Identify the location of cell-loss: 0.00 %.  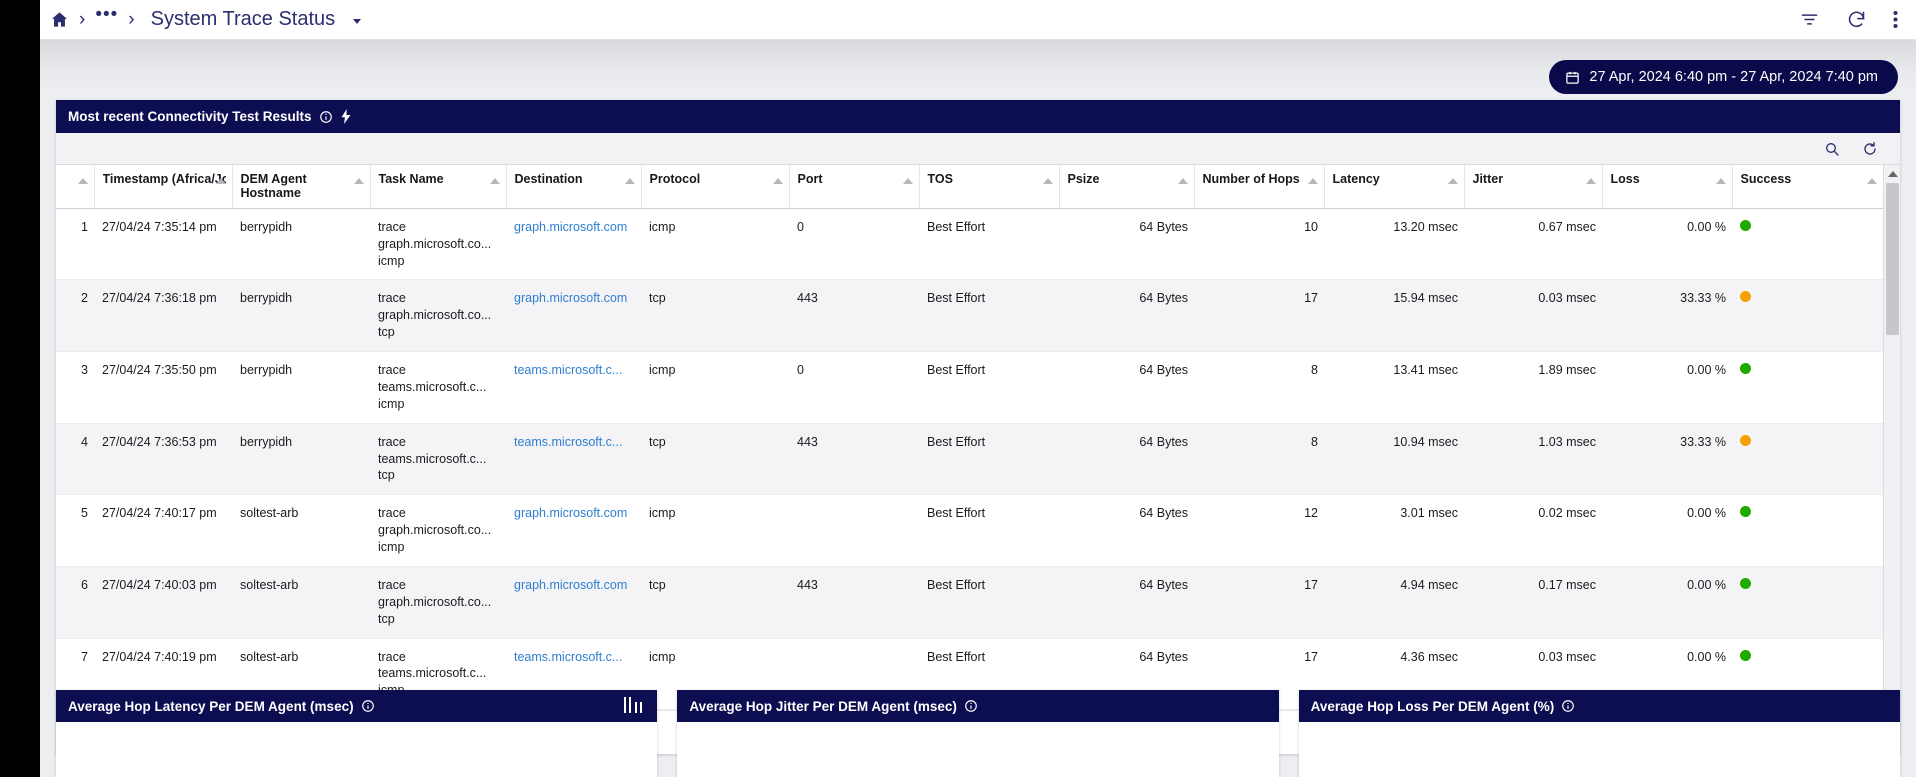
(1667, 244).